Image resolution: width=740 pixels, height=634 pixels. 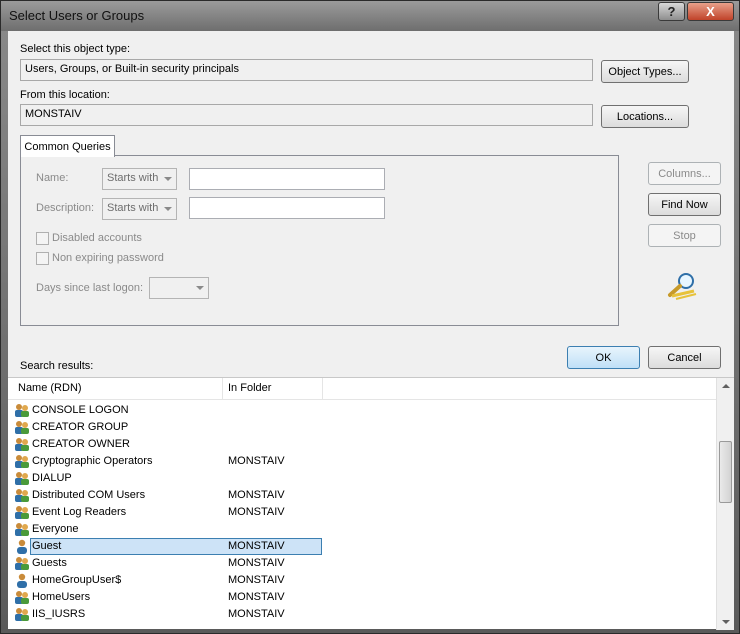 I want to click on search-results-label: Search results:, so click(x=57, y=366).